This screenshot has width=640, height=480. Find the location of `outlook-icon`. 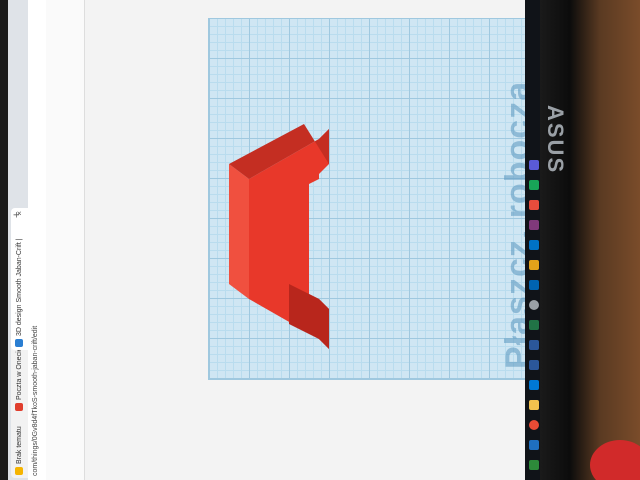

outlook-icon is located at coordinates (534, 245).